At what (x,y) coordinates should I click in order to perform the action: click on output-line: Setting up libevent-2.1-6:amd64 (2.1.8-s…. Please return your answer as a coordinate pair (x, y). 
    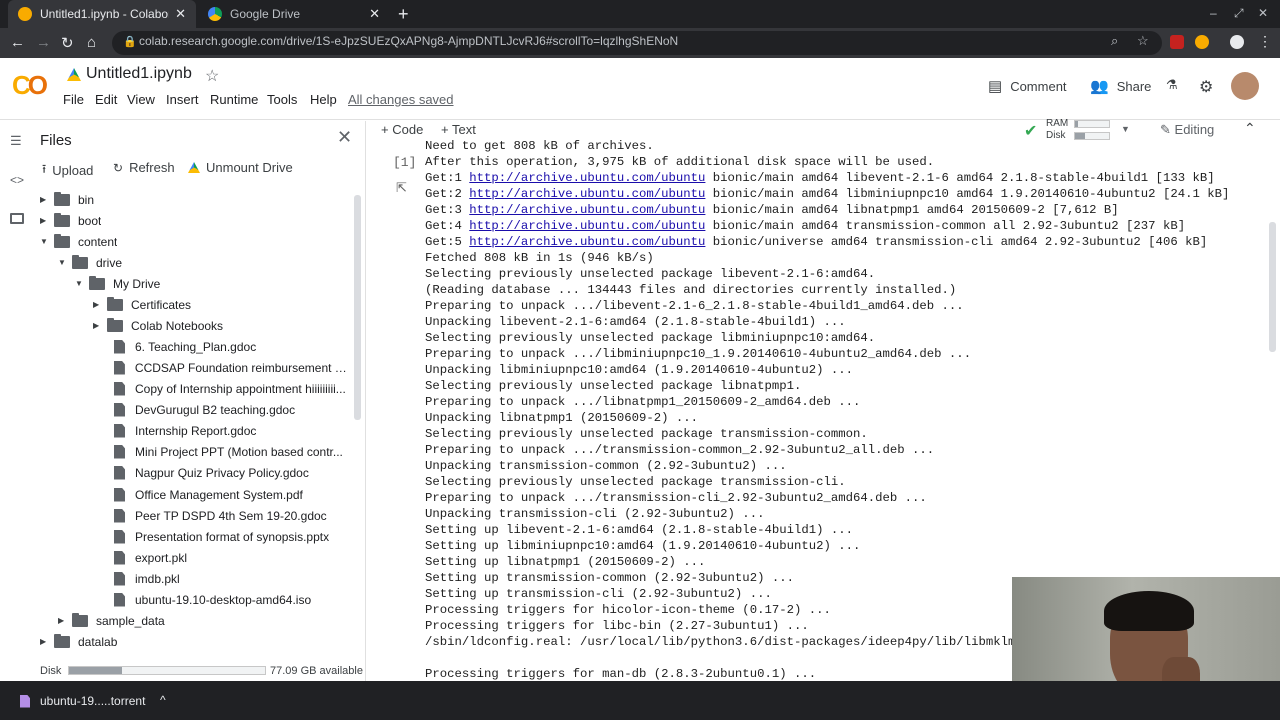
    Looking at the image, I should click on (639, 530).